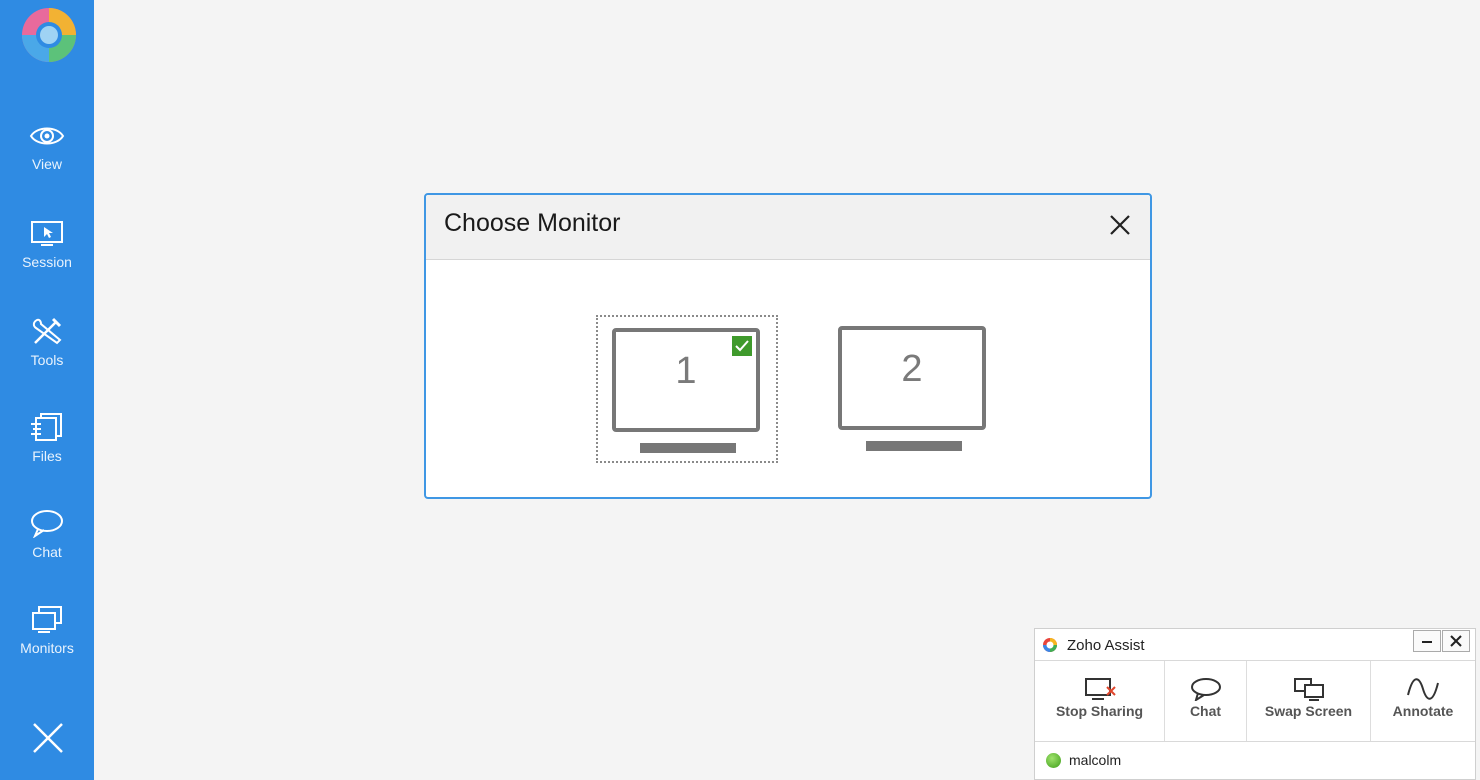 The width and height of the screenshot is (1480, 780). I want to click on assist-toolbar: Stop Sharing Chat Swap Screen Annotate, so click(1255, 701).